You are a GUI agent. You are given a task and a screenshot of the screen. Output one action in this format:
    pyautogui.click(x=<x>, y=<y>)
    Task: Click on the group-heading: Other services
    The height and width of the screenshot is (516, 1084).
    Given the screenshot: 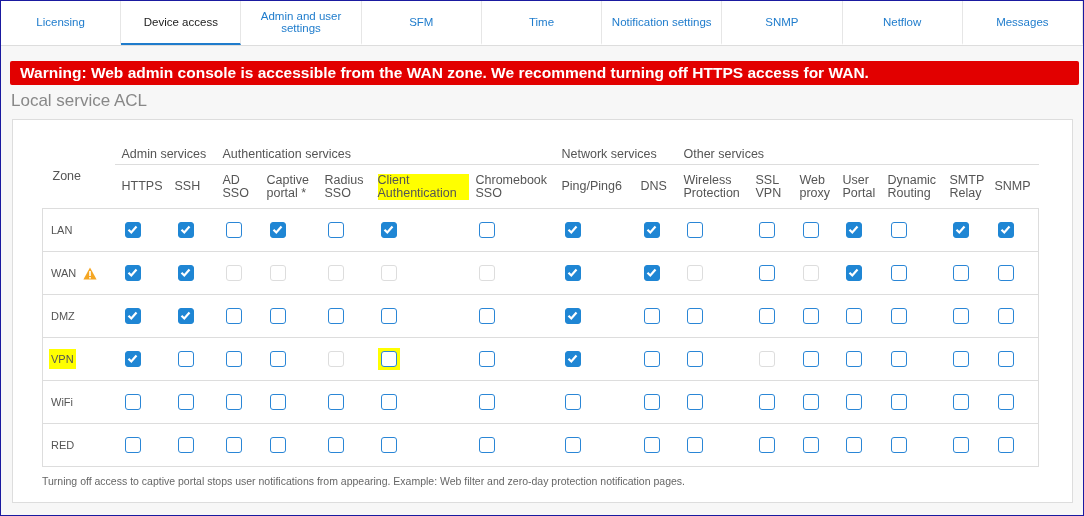 What is the action you would take?
    pyautogui.click(x=724, y=153)
    